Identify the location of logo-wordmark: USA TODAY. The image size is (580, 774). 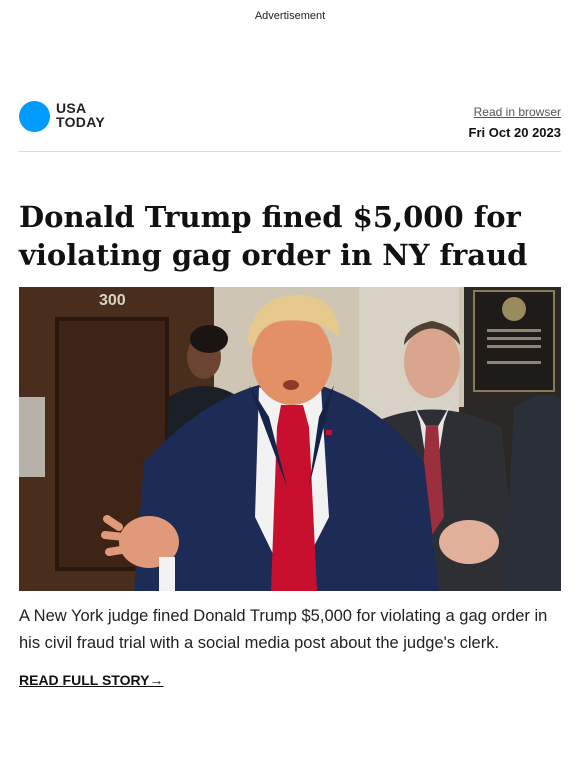
(80, 115).